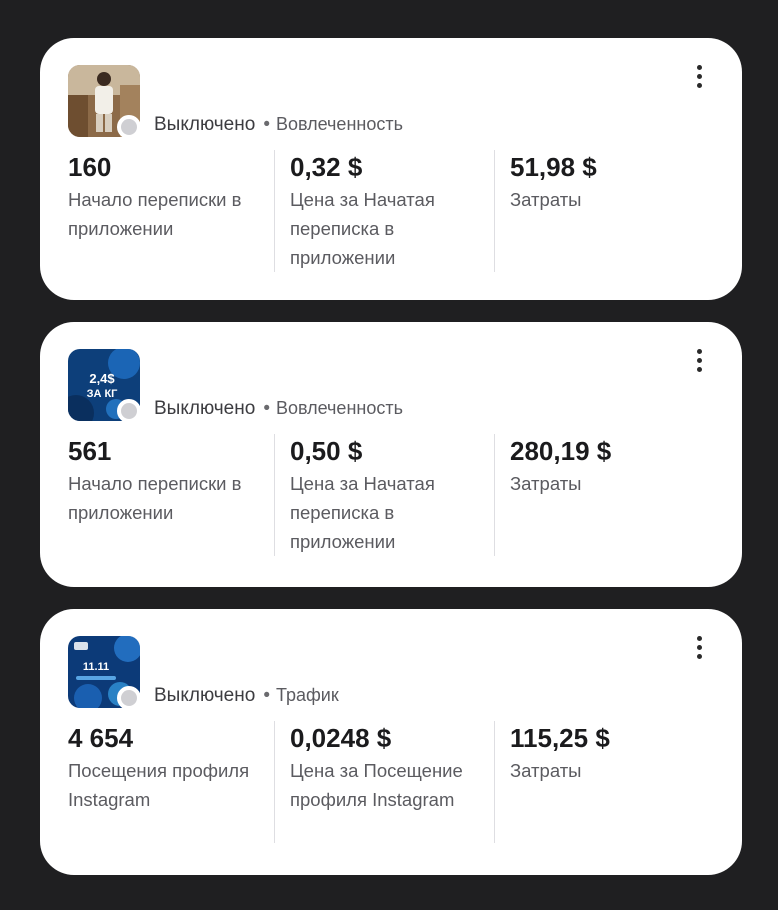 This screenshot has width=778, height=910. I want to click on metric-value: 0,50 $, so click(326, 451).